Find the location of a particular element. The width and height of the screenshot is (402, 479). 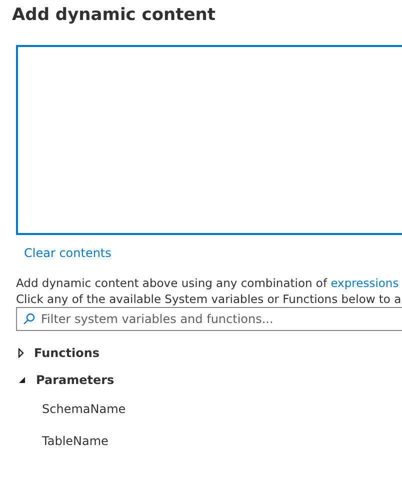

parameter-item: TableName is located at coordinates (75, 441).